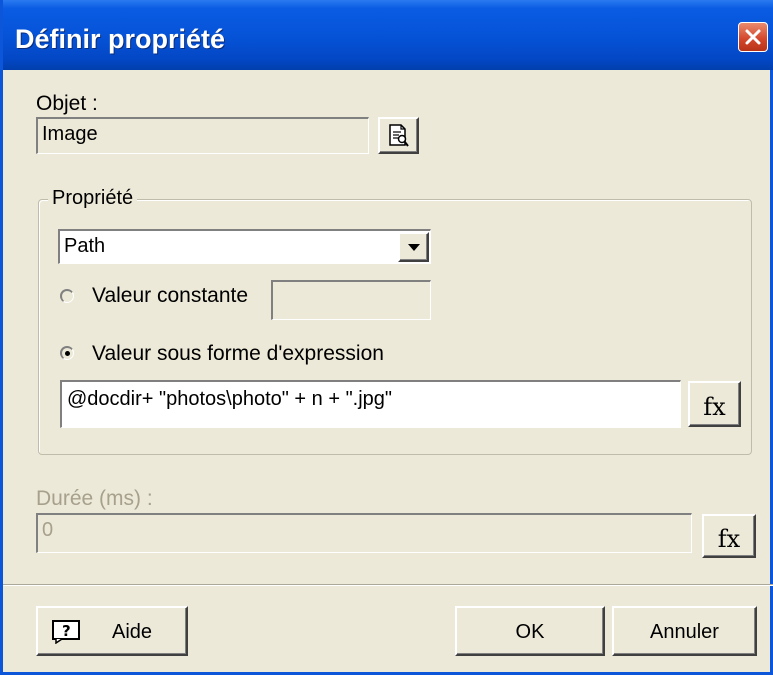 Image resolution: width=773 pixels, height=675 pixels. Describe the element at coordinates (170, 296) in the screenshot. I see `radio-constant-label: Valeur constante` at that location.